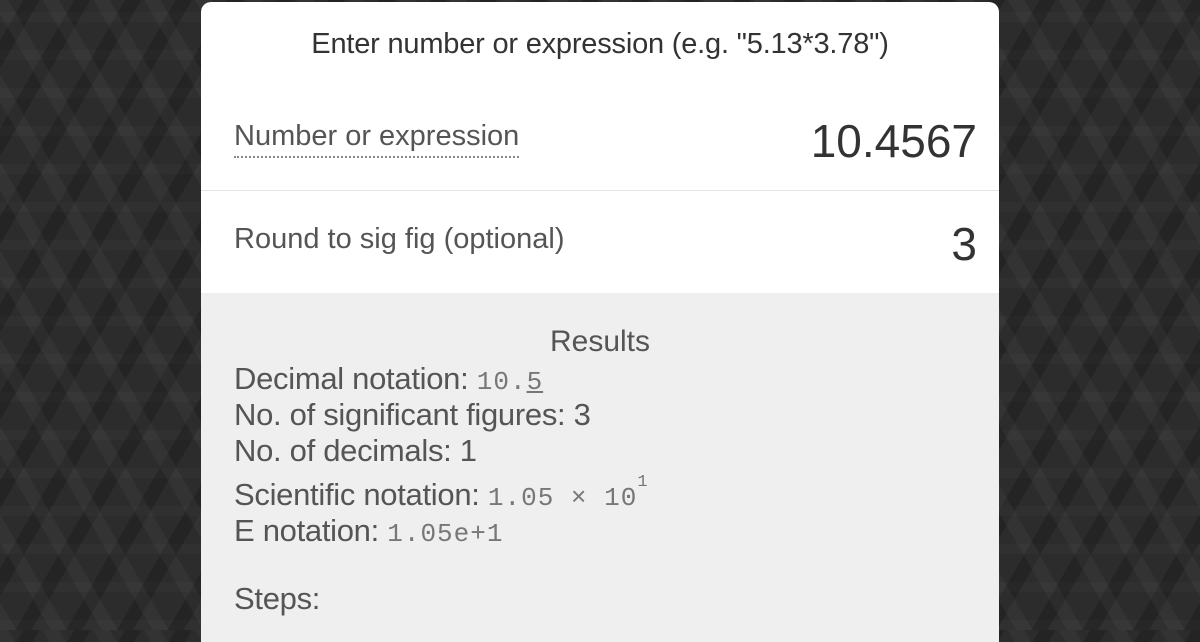 This screenshot has width=1200, height=642. I want to click on decimals-value: 1, so click(468, 450).